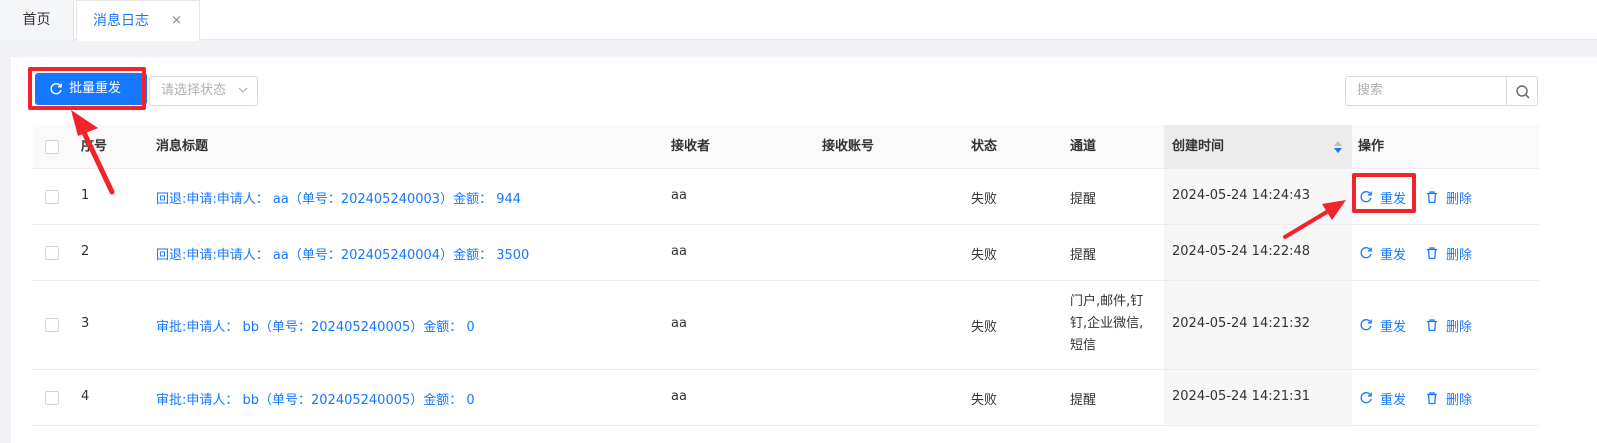  Describe the element at coordinates (94, 146) in the screenshot. I see `column-header-index: 序号` at that location.